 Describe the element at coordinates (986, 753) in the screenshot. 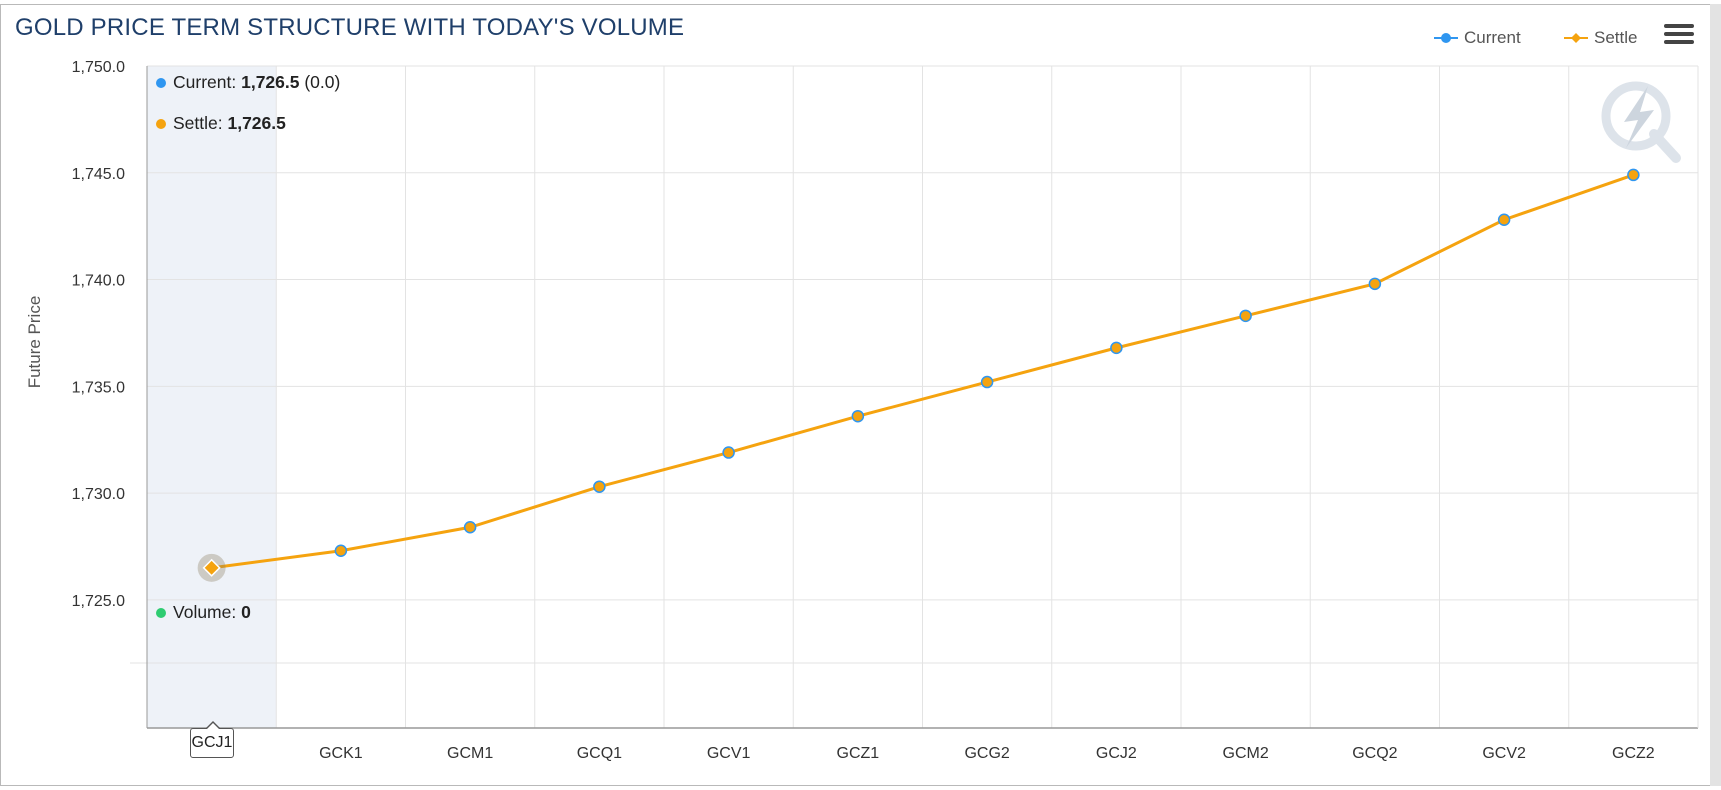

I see `x-tick-label: GCG2` at that location.